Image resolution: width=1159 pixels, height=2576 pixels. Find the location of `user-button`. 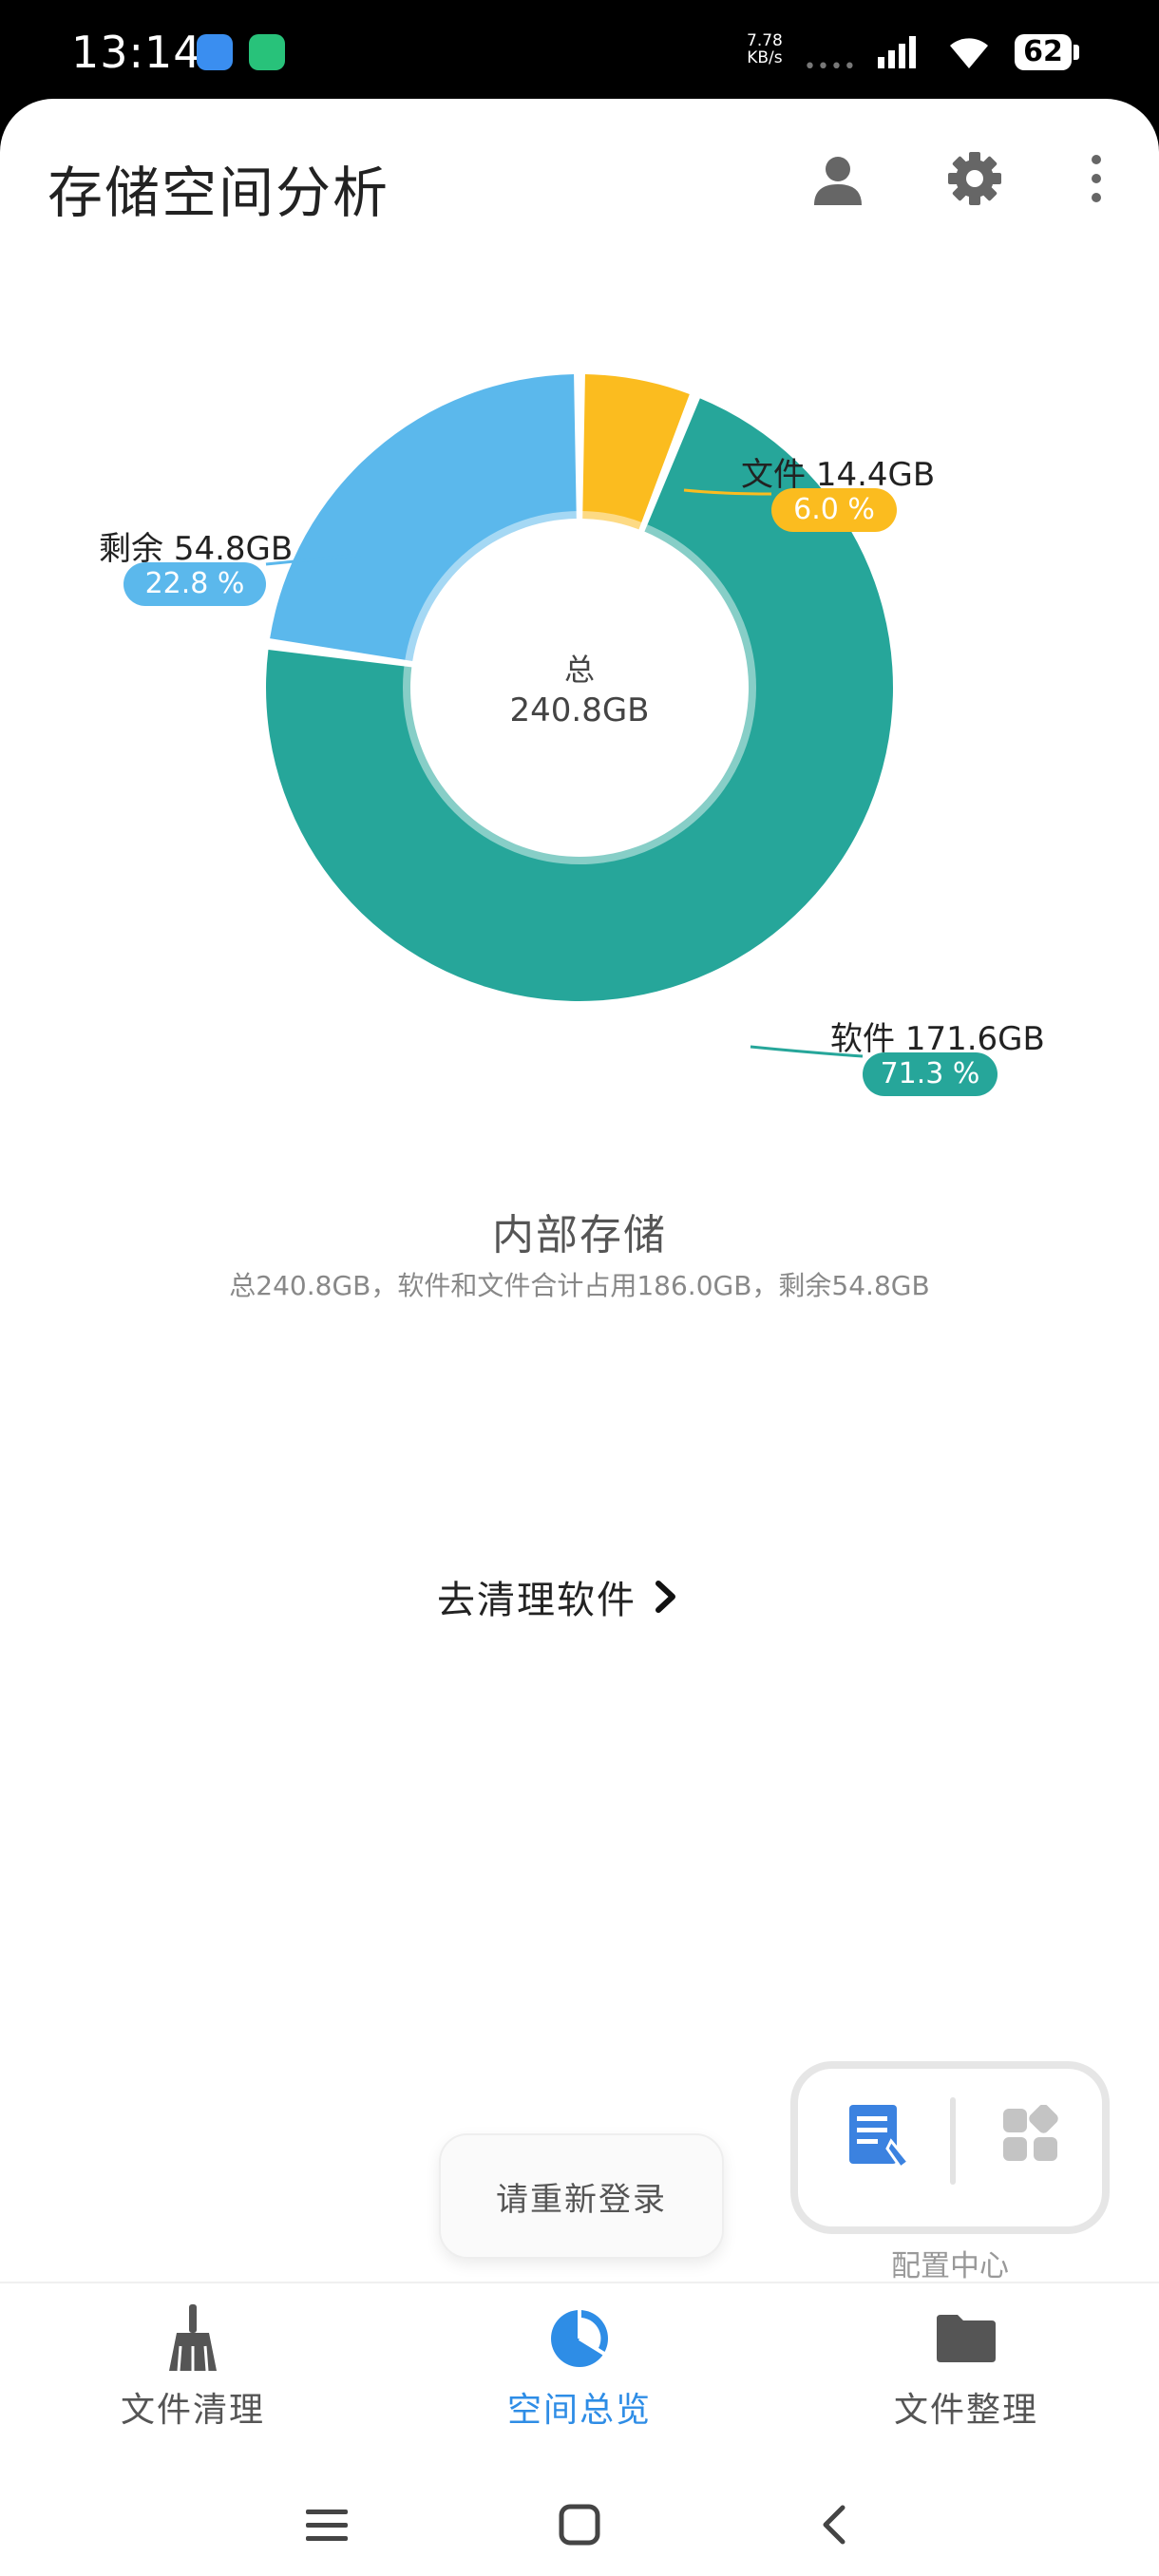

user-button is located at coordinates (838, 178).